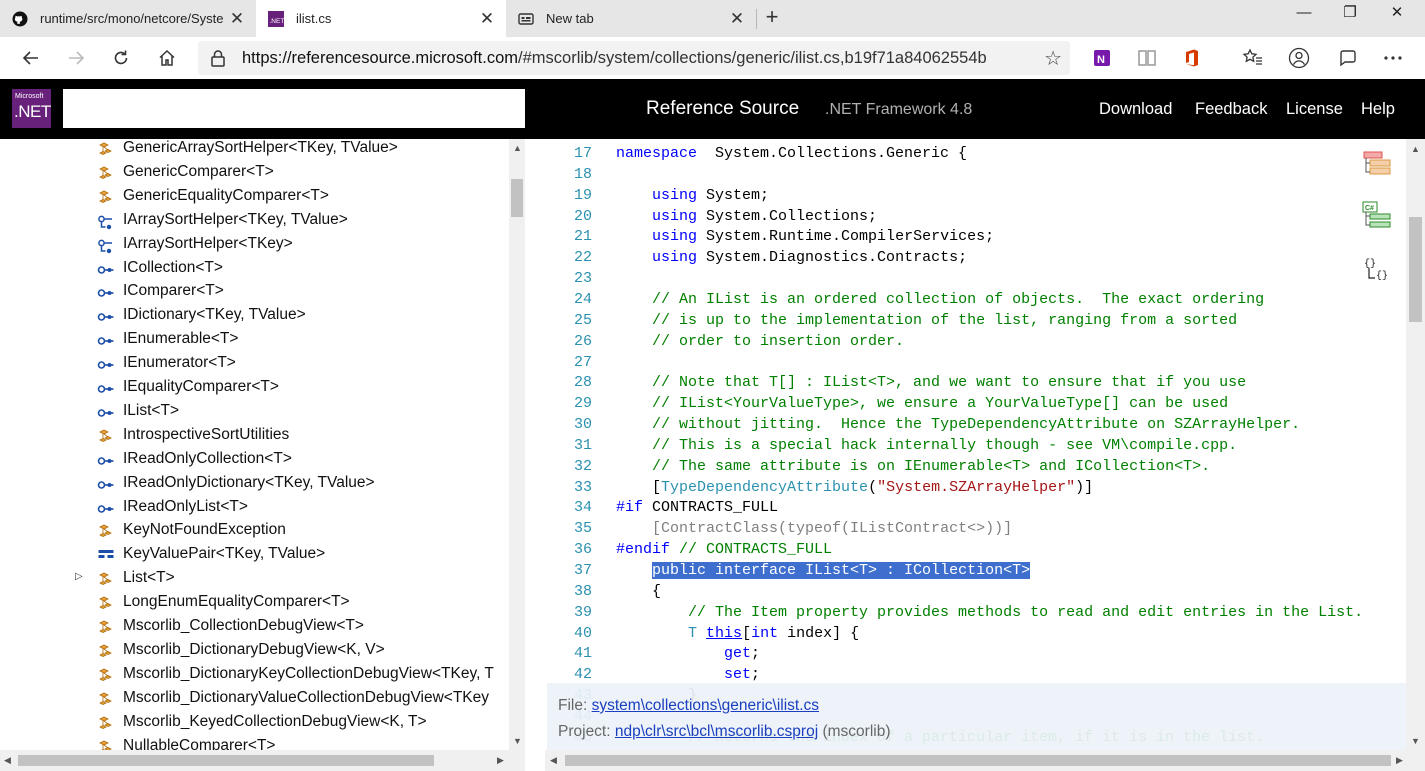 The image size is (1425, 771). Describe the element at coordinates (568, 236) in the screenshot. I see `line-number: 21` at that location.